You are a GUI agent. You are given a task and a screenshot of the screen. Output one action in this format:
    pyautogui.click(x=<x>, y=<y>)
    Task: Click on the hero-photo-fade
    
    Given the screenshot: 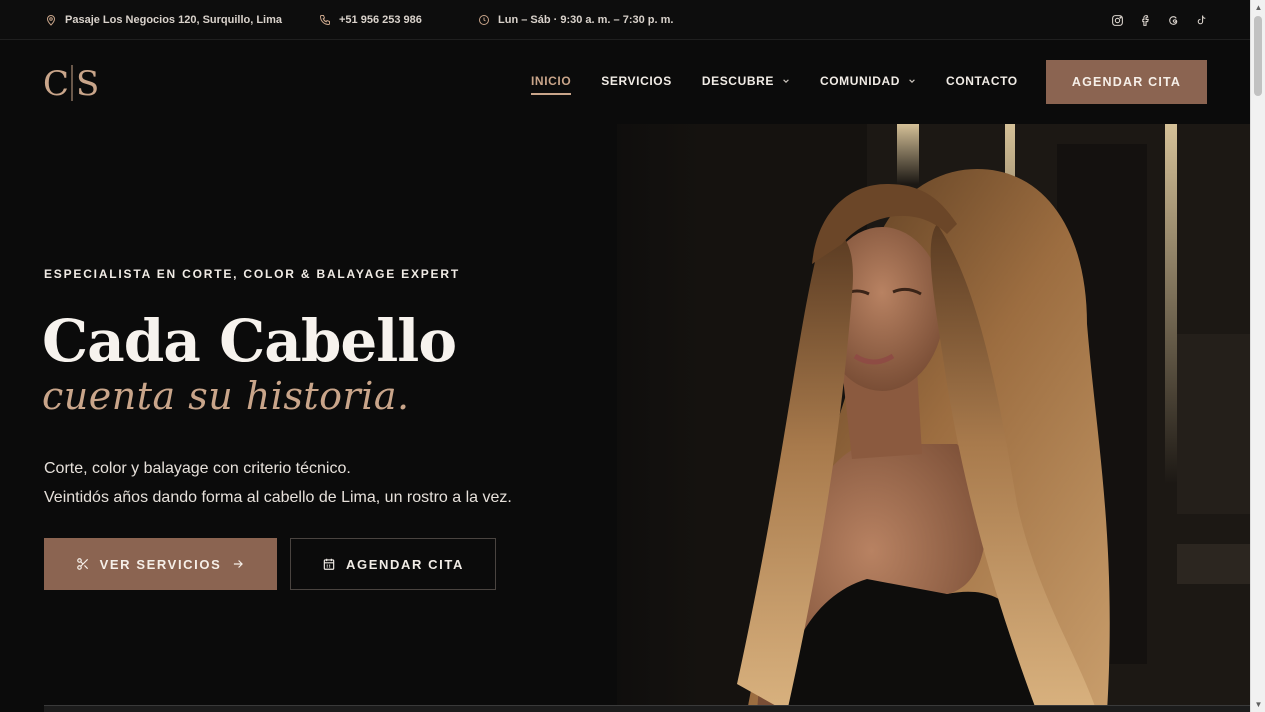 What is the action you would take?
    pyautogui.click(x=630, y=418)
    